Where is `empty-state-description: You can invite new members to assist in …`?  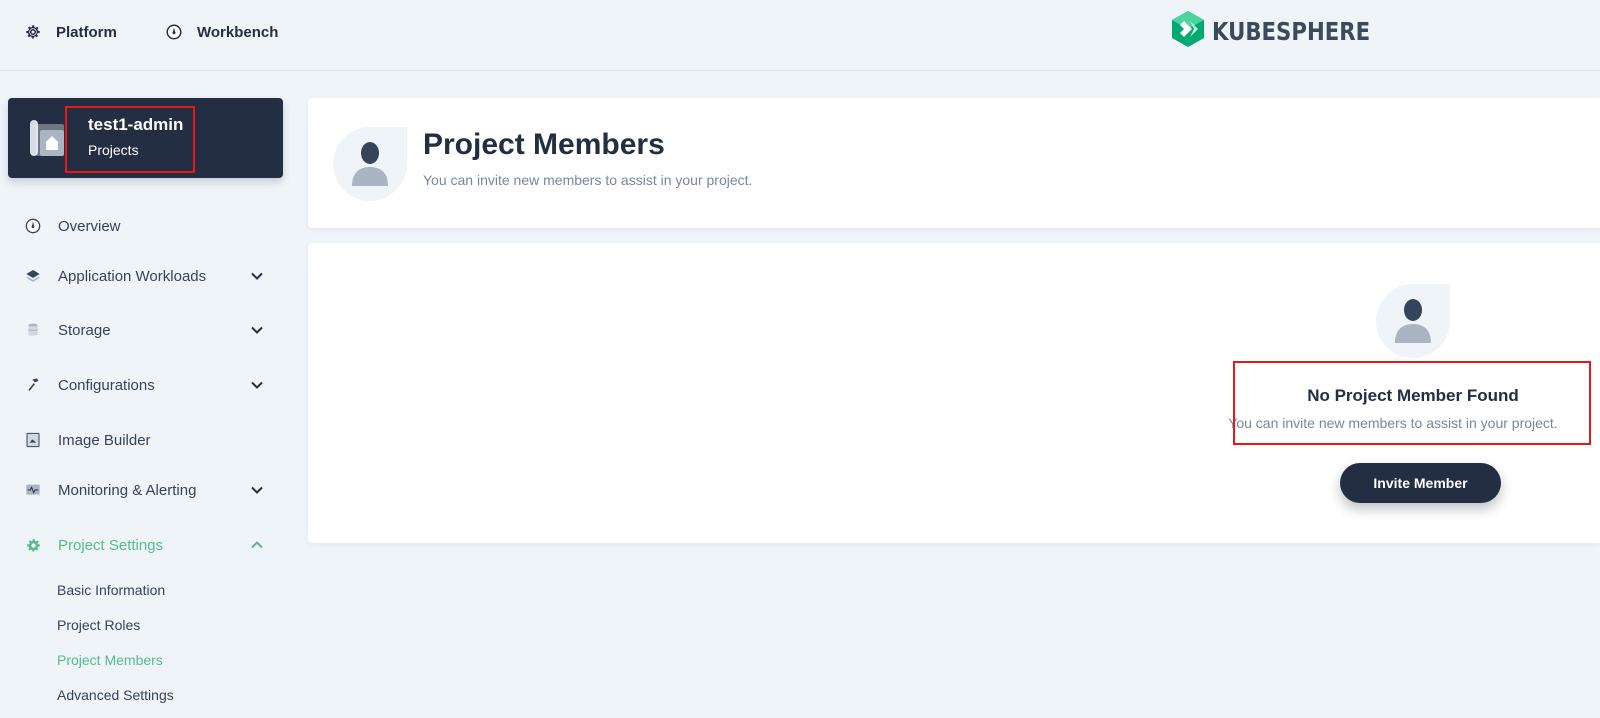
empty-state-description: You can invite new members to assist in … is located at coordinates (1393, 423).